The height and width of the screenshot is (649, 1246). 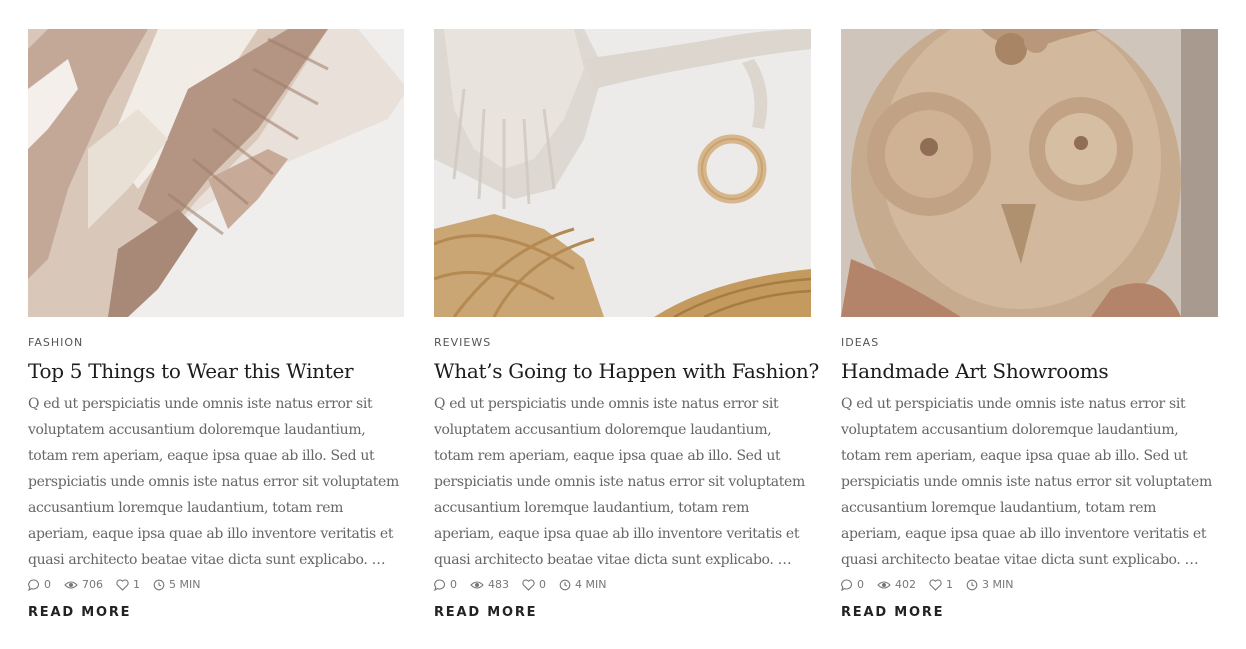 I want to click on likes-value: 0, so click(x=542, y=584).